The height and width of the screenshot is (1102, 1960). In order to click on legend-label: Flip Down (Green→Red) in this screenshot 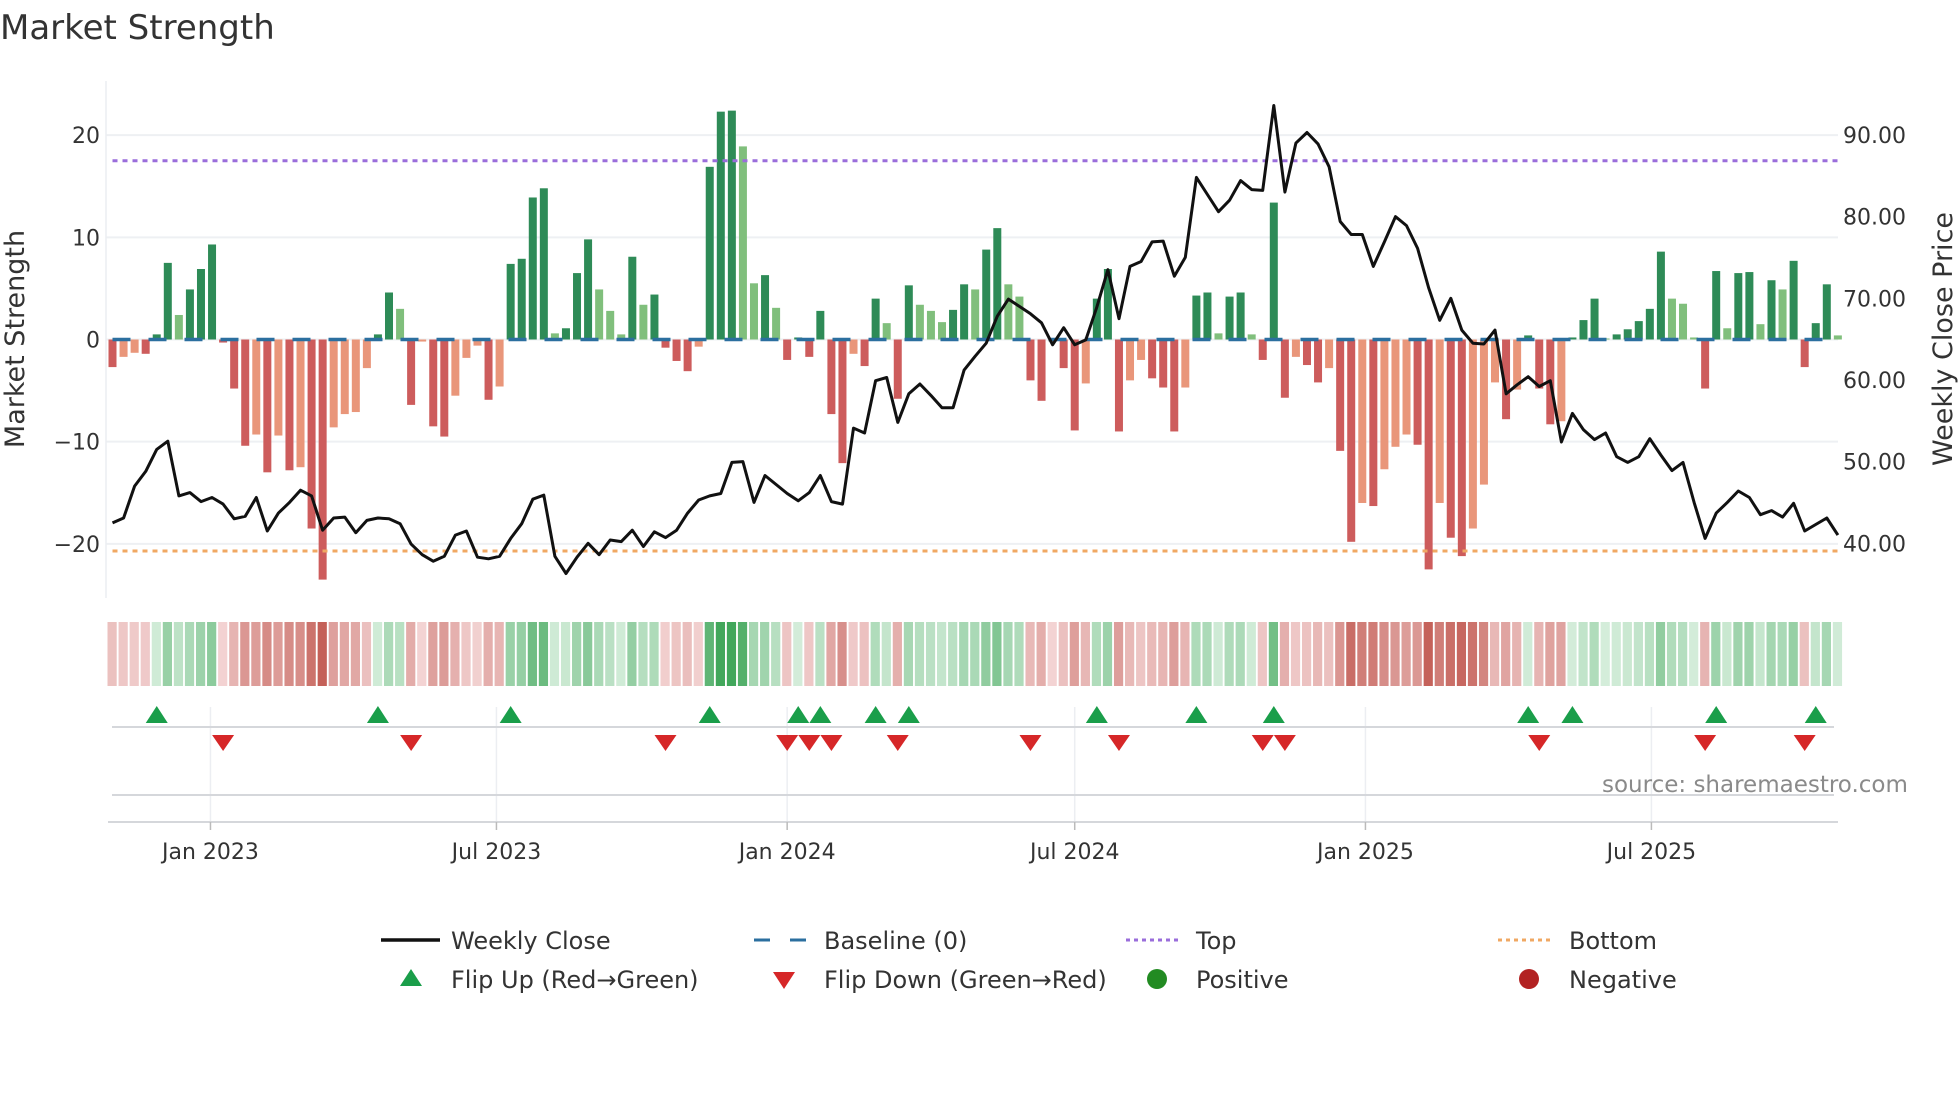, I will do `click(965, 980)`.